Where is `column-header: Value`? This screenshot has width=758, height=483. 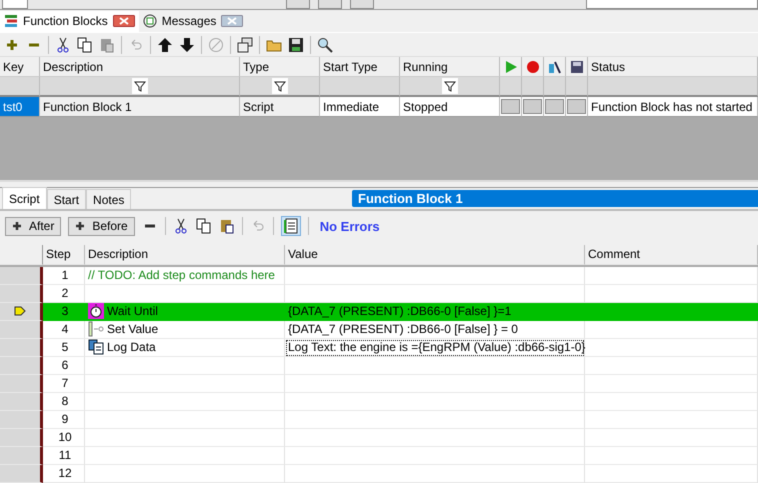 column-header: Value is located at coordinates (435, 254).